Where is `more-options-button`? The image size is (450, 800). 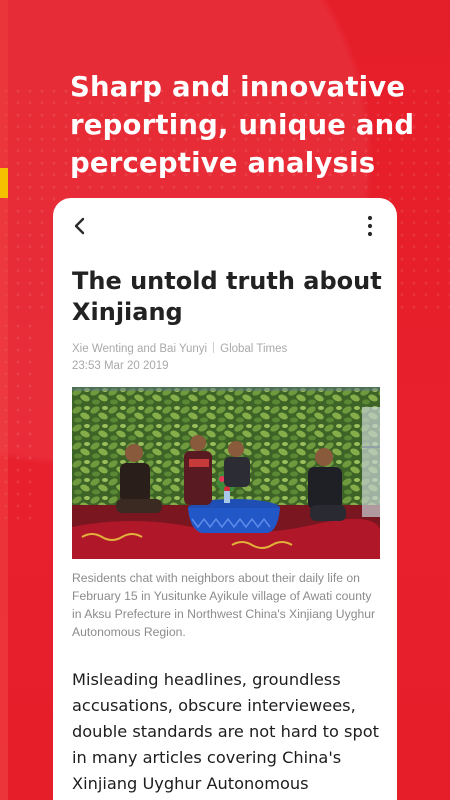
more-options-button is located at coordinates (370, 228).